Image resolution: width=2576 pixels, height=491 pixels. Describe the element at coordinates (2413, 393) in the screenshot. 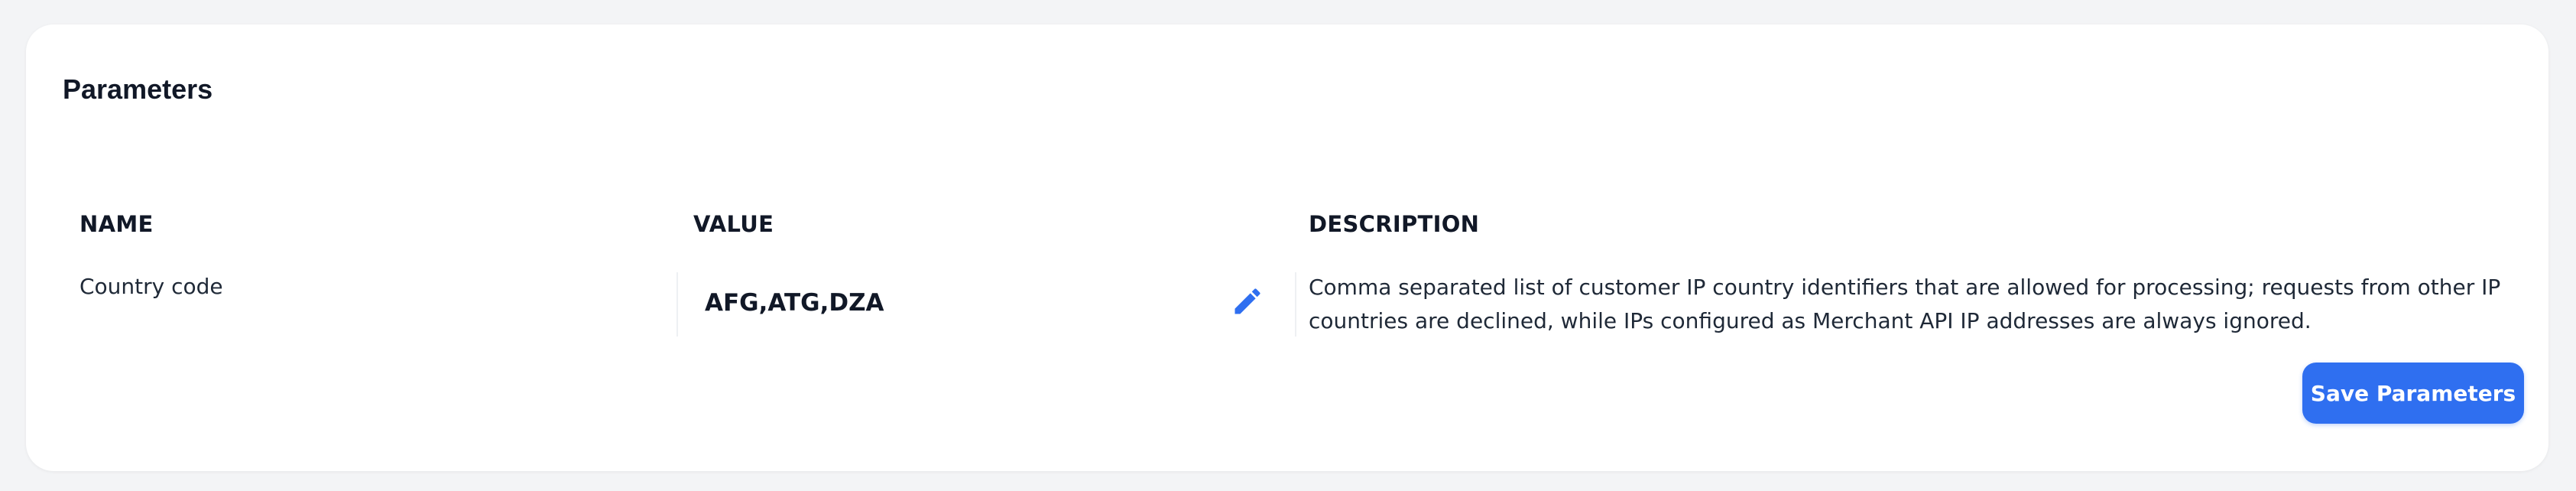

I see `save-parameters-button: Save Parameters` at that location.